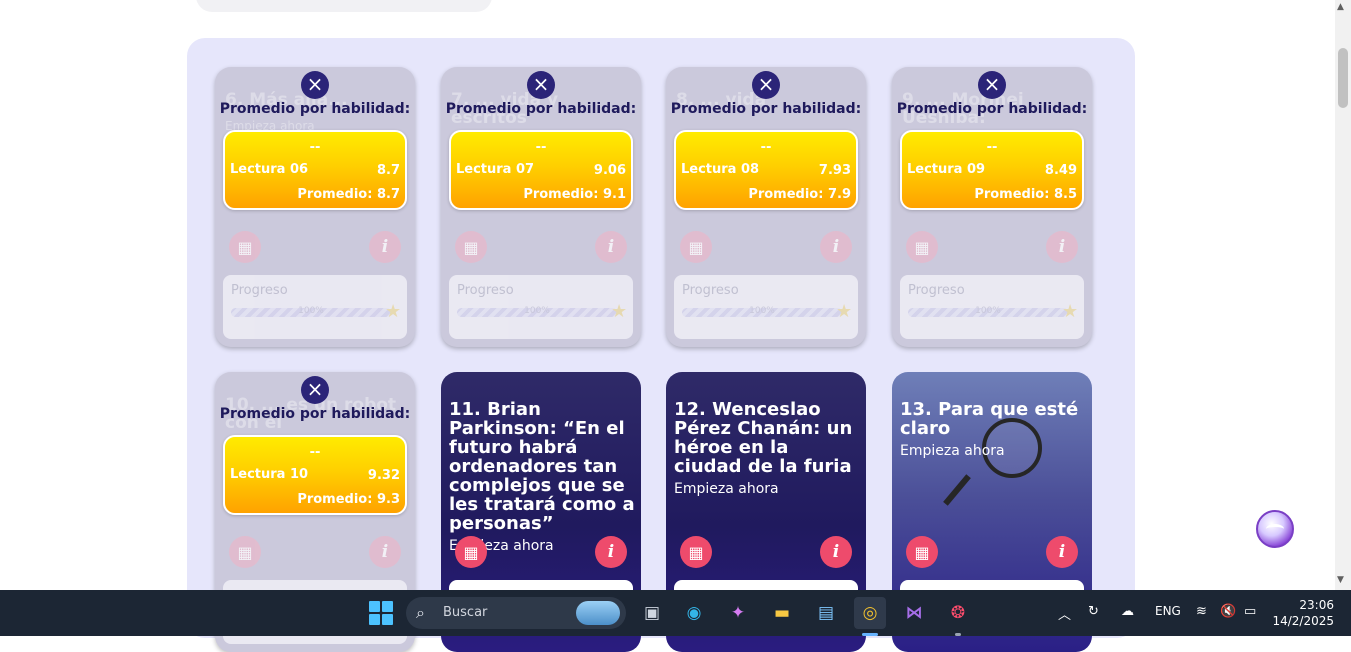  What do you see at coordinates (720, 169) in the screenshot?
I see `lectura-label: Lectura 08` at bounding box center [720, 169].